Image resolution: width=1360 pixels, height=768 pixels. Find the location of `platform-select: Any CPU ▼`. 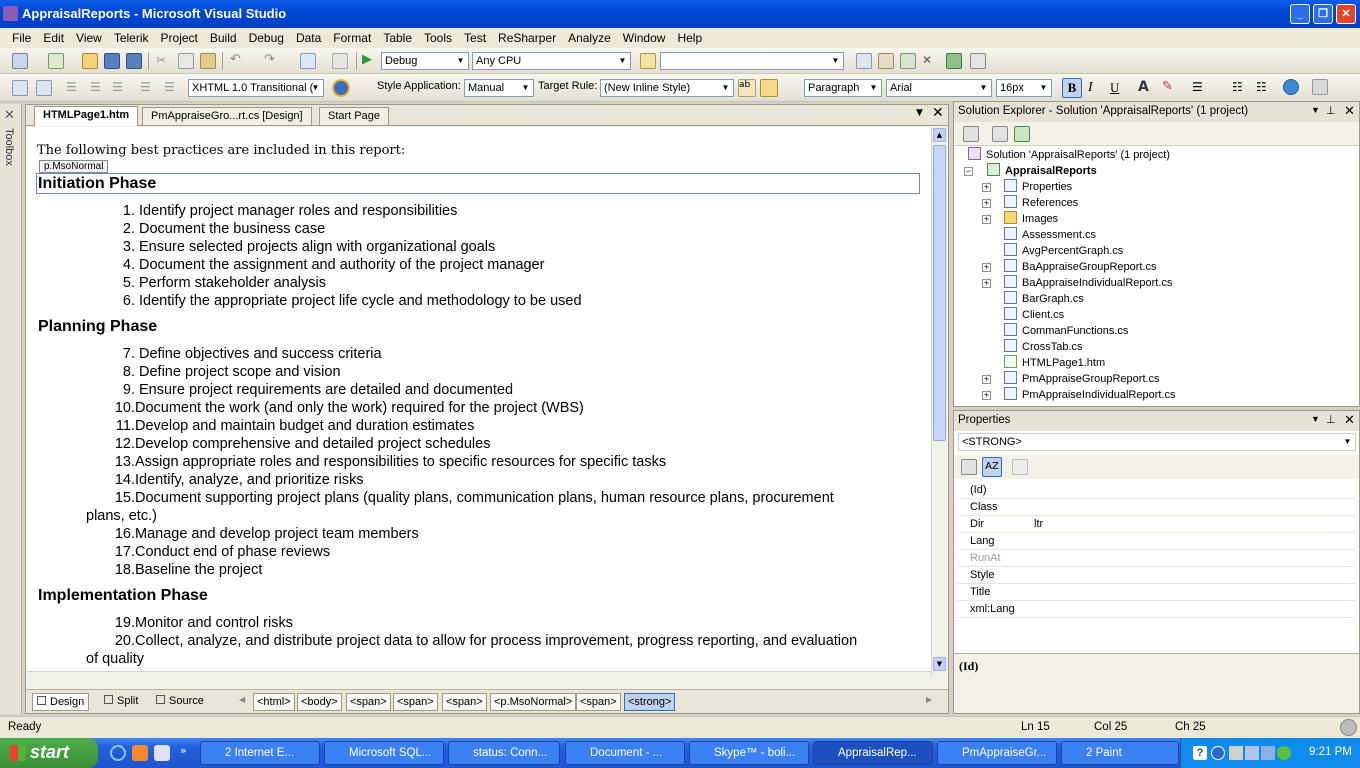

platform-select: Any CPU ▼ is located at coordinates (551, 61).